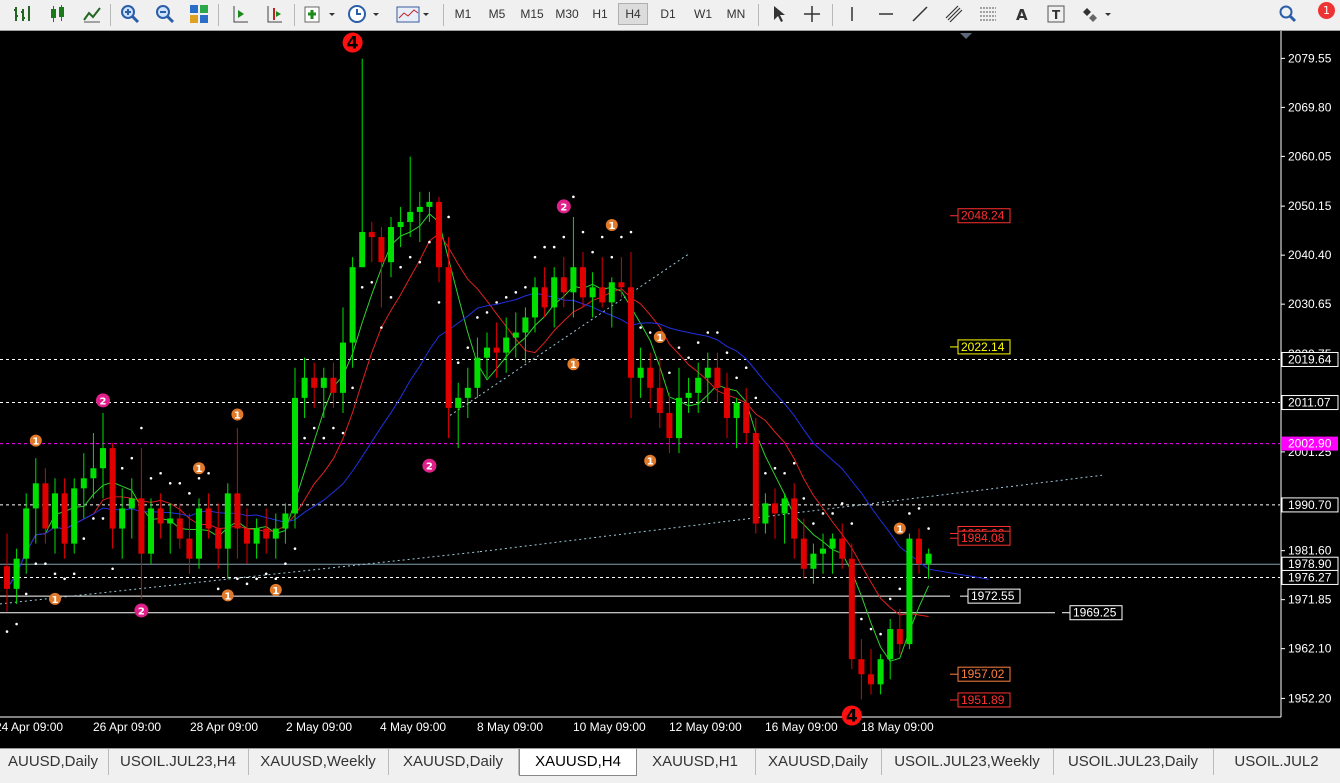 The image size is (1340, 783). What do you see at coordinates (1095, 613) in the screenshot?
I see `price-tag-label: 1969.25` at bounding box center [1095, 613].